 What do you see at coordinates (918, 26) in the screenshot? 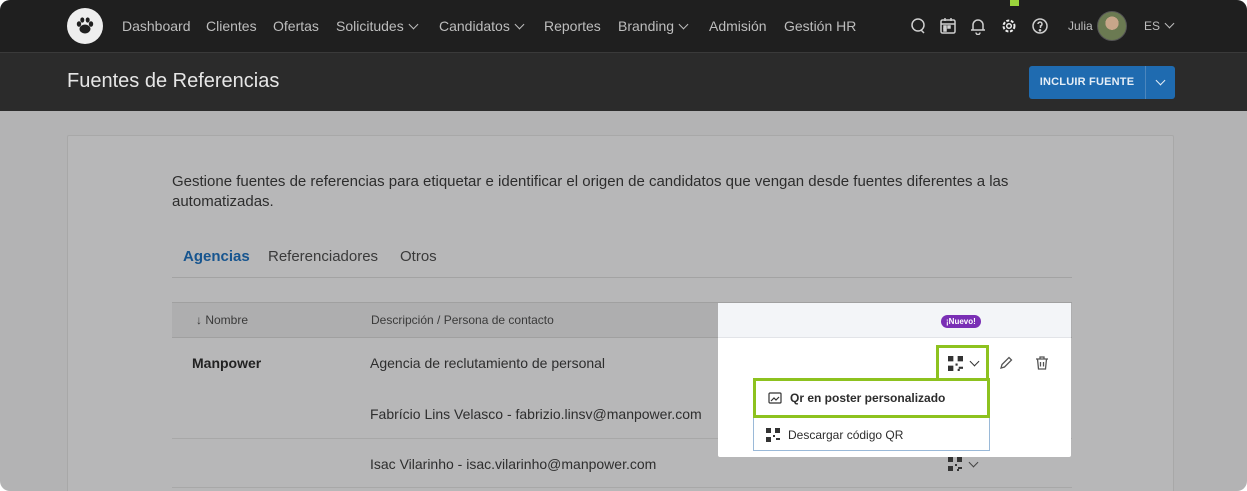
I see `chat-icon` at bounding box center [918, 26].